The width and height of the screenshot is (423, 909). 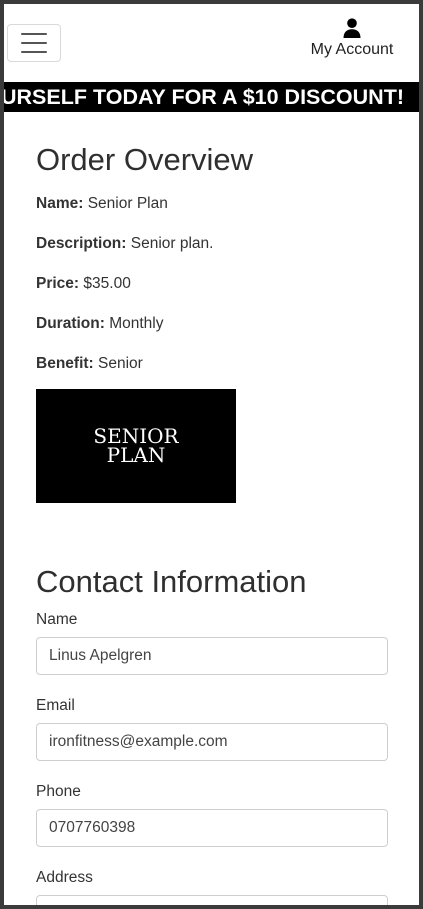 I want to click on promo-banner: URSELF TODAY FOR A $10 DISCOUNT!, so click(x=211, y=97).